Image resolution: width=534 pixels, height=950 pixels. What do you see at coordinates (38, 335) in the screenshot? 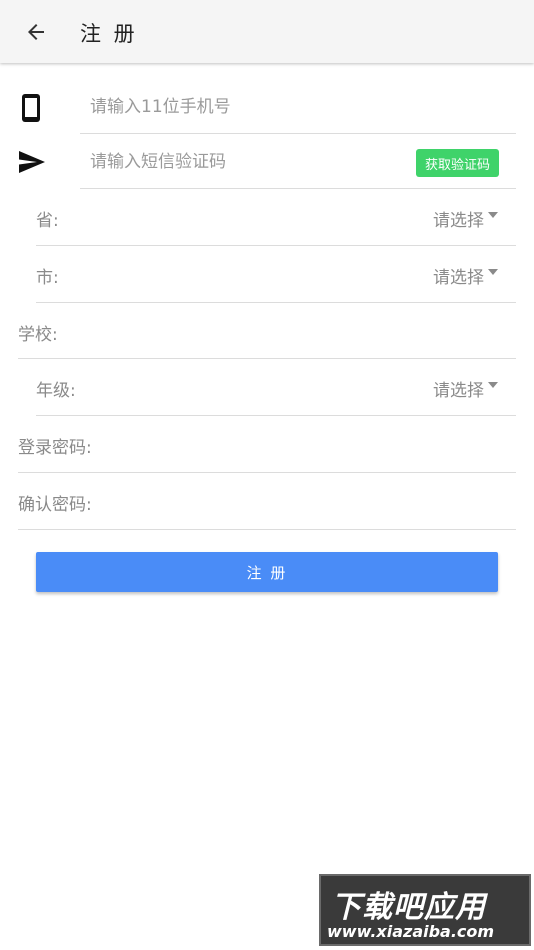
I see `school-label: 学校:` at bounding box center [38, 335].